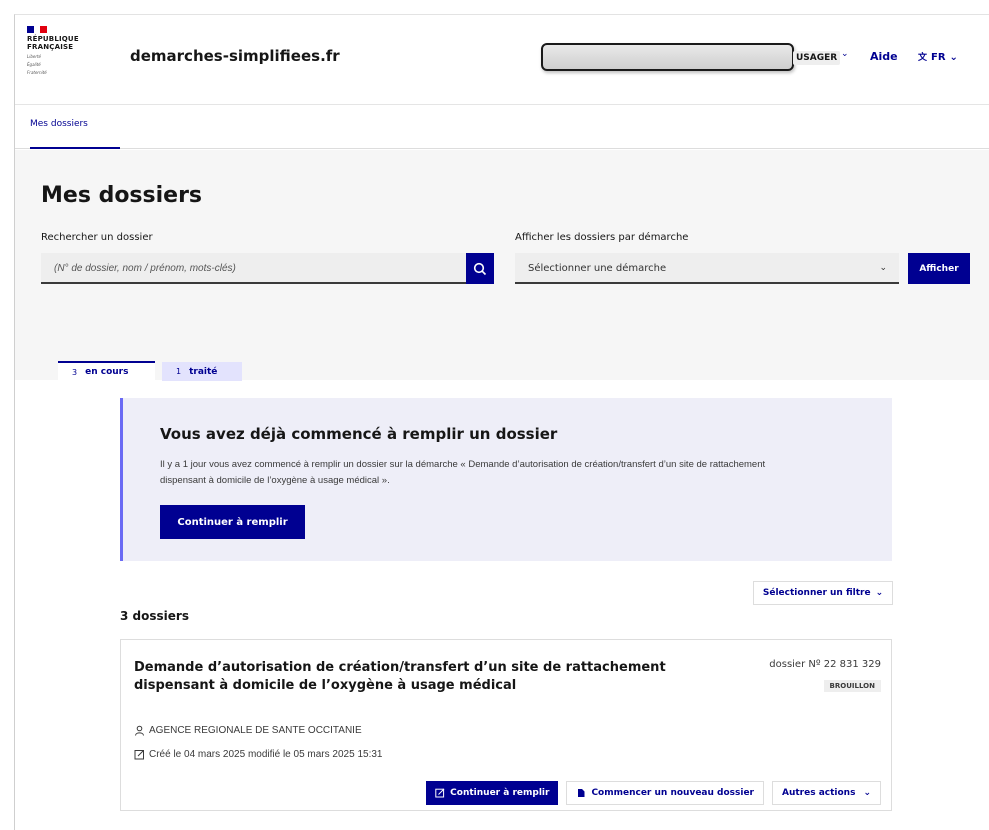 This screenshot has width=989, height=830. What do you see at coordinates (707, 268) in the screenshot?
I see `demarche-select: Sélectionner une démarche ⌄` at bounding box center [707, 268].